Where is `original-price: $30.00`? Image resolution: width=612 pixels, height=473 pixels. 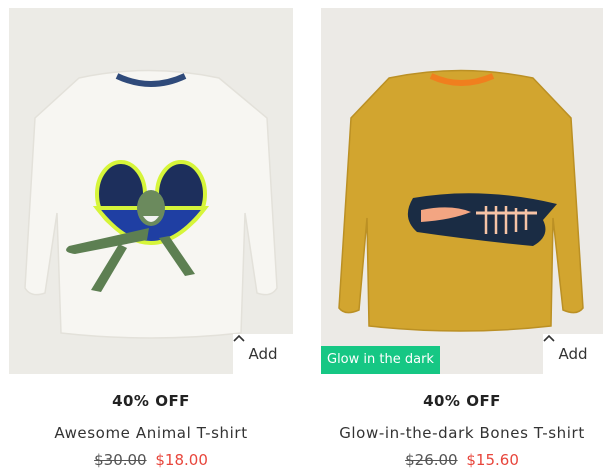 original-price: $30.00 is located at coordinates (120, 460).